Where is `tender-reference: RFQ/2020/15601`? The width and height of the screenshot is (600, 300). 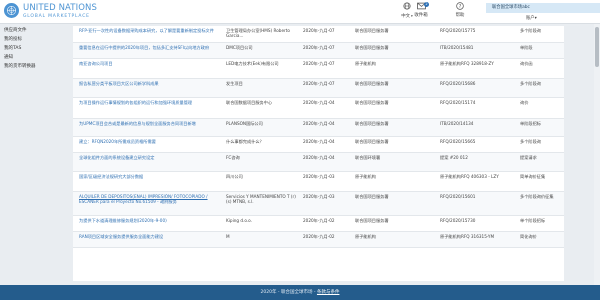
tender-reference: RFQ/2020/15601 is located at coordinates (458, 196).